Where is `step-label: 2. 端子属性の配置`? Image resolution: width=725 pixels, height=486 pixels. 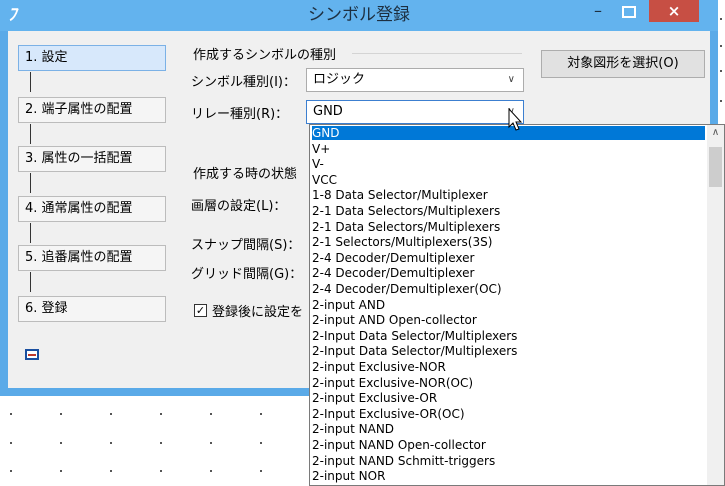
step-label: 2. 端子属性の配置 is located at coordinates (79, 109).